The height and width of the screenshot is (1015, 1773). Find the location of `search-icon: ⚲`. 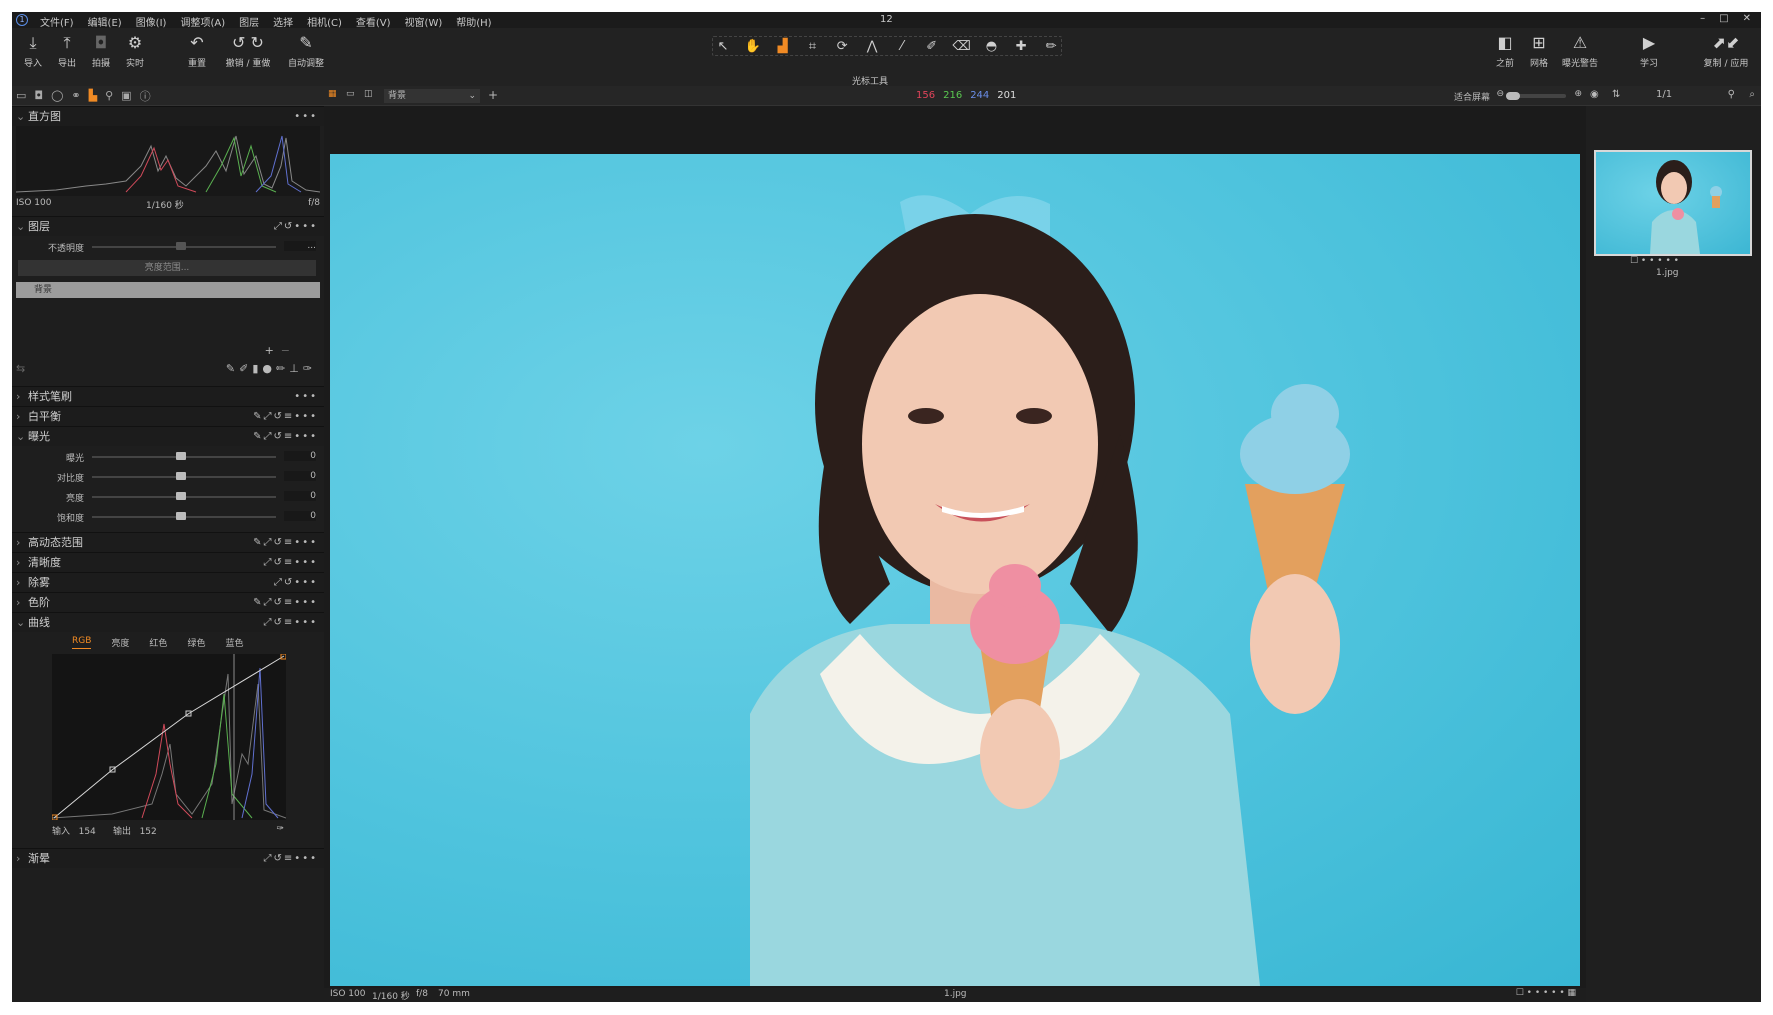

search-icon: ⚲ is located at coordinates (1731, 94).